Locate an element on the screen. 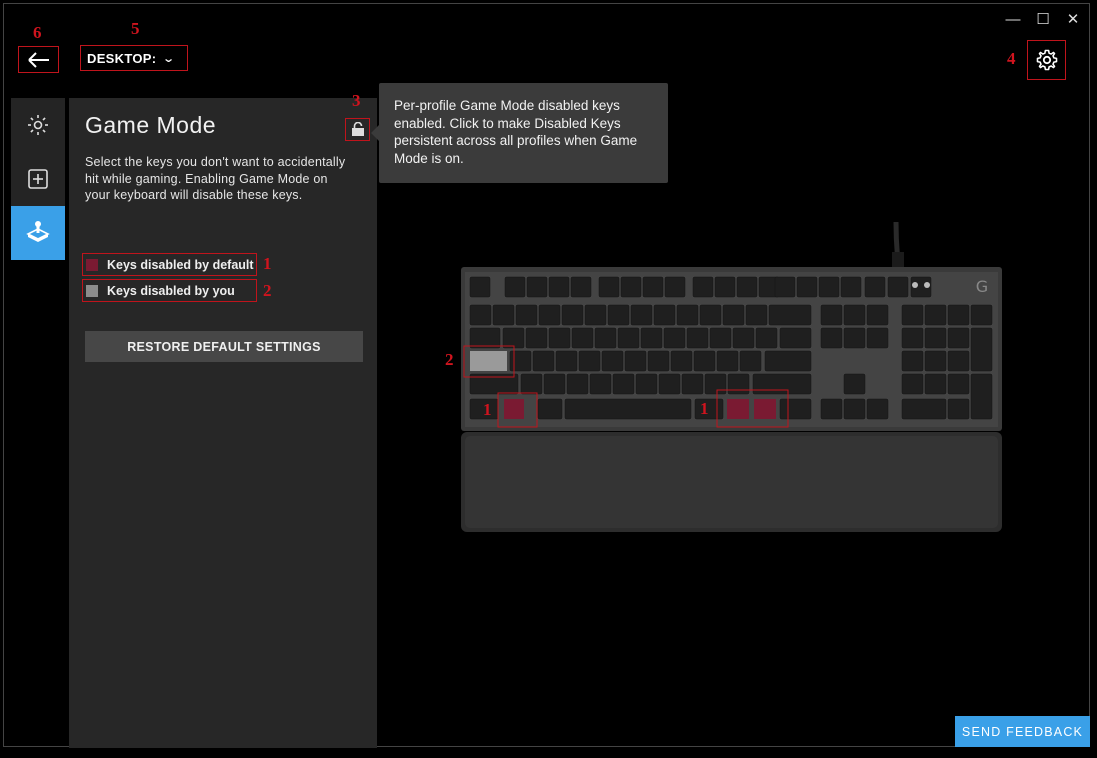  rail-item-assignments is located at coordinates (38, 179).